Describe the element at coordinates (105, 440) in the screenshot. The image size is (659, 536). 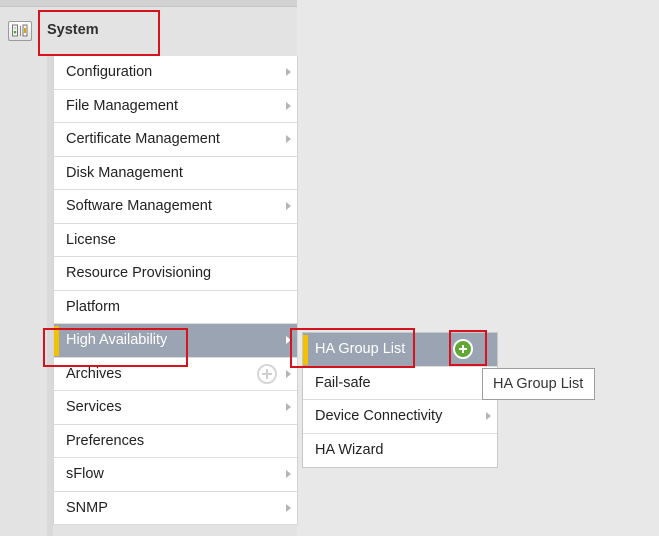
I see `menu-item-label: Preferences` at that location.